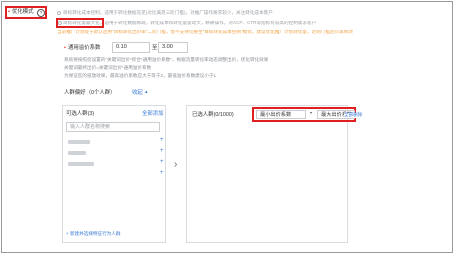 This screenshot has height=256, width=456. I want to click on chevron-right-icon: ›, so click(175, 165).